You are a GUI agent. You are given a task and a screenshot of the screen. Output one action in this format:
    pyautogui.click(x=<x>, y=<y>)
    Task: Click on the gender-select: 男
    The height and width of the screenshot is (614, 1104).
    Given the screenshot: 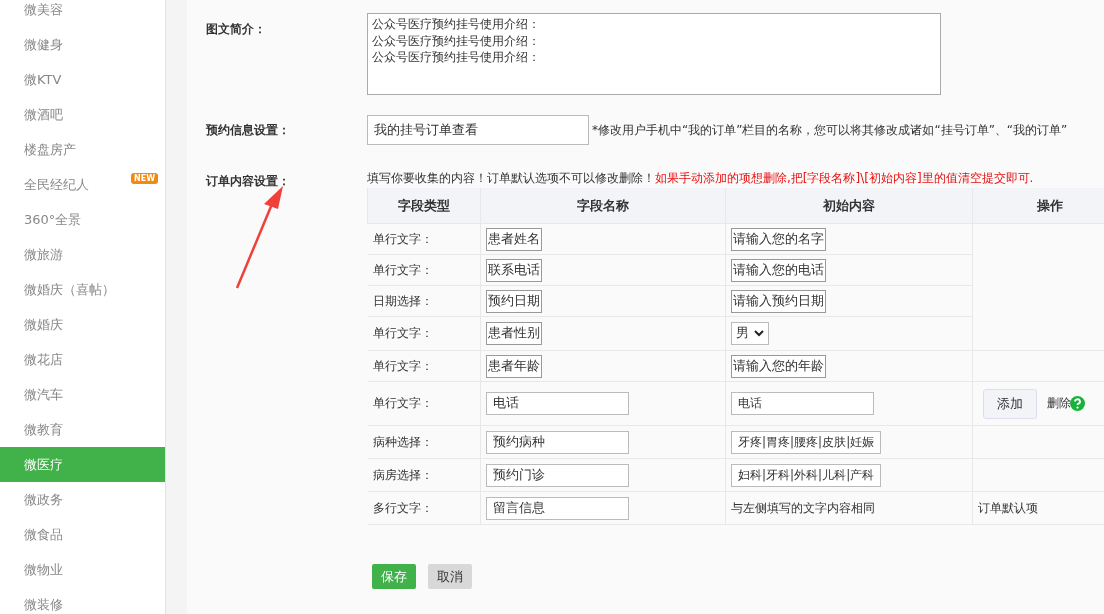 What is the action you would take?
    pyautogui.click(x=750, y=333)
    